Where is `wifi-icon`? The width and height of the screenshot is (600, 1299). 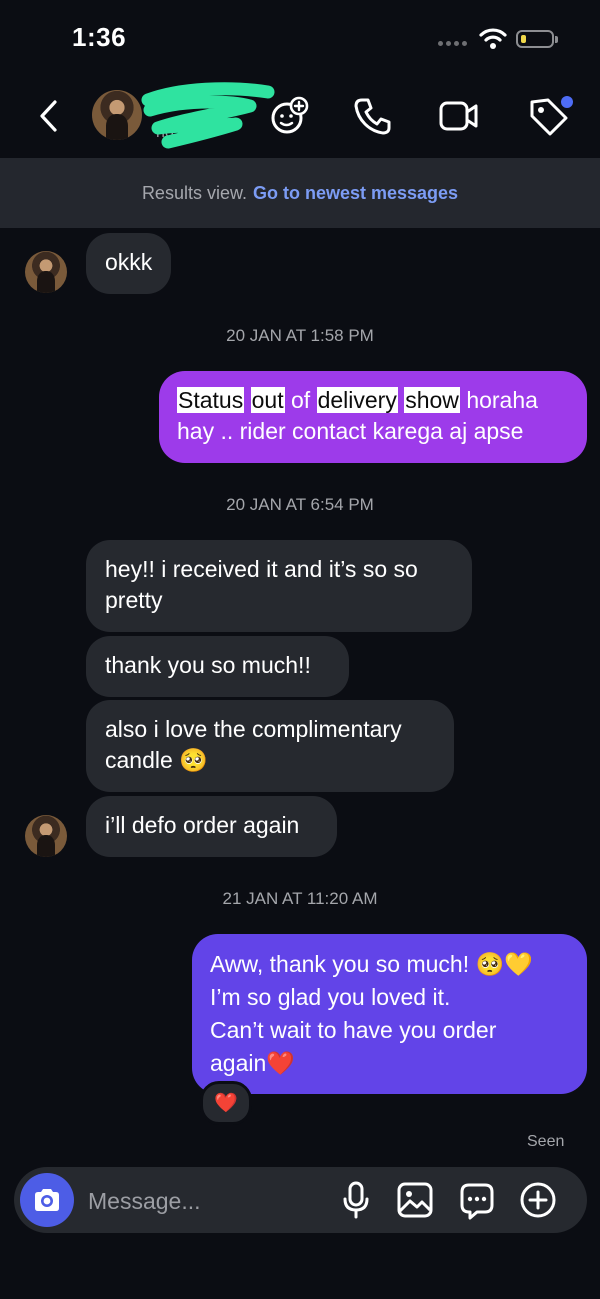
wifi-icon is located at coordinates (493, 38).